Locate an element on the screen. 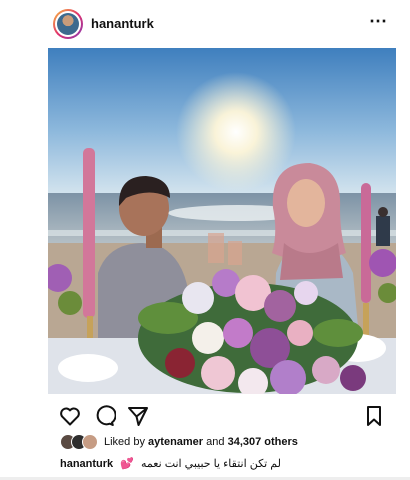 This screenshot has height=480, width=410. more-options-icon: ⋯ is located at coordinates (378, 21).